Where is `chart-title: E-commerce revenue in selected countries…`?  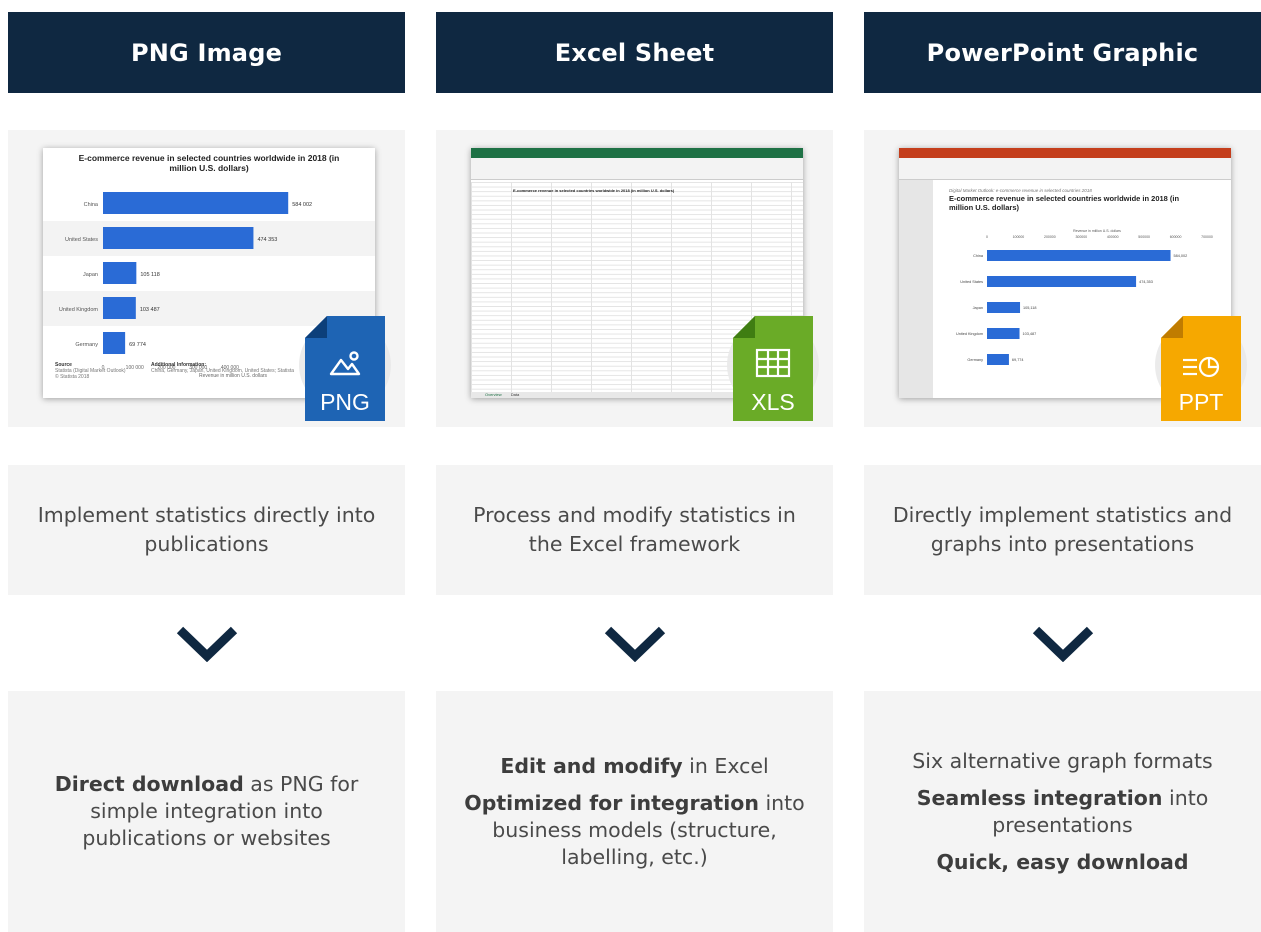 chart-title: E-commerce revenue in selected countries… is located at coordinates (209, 163).